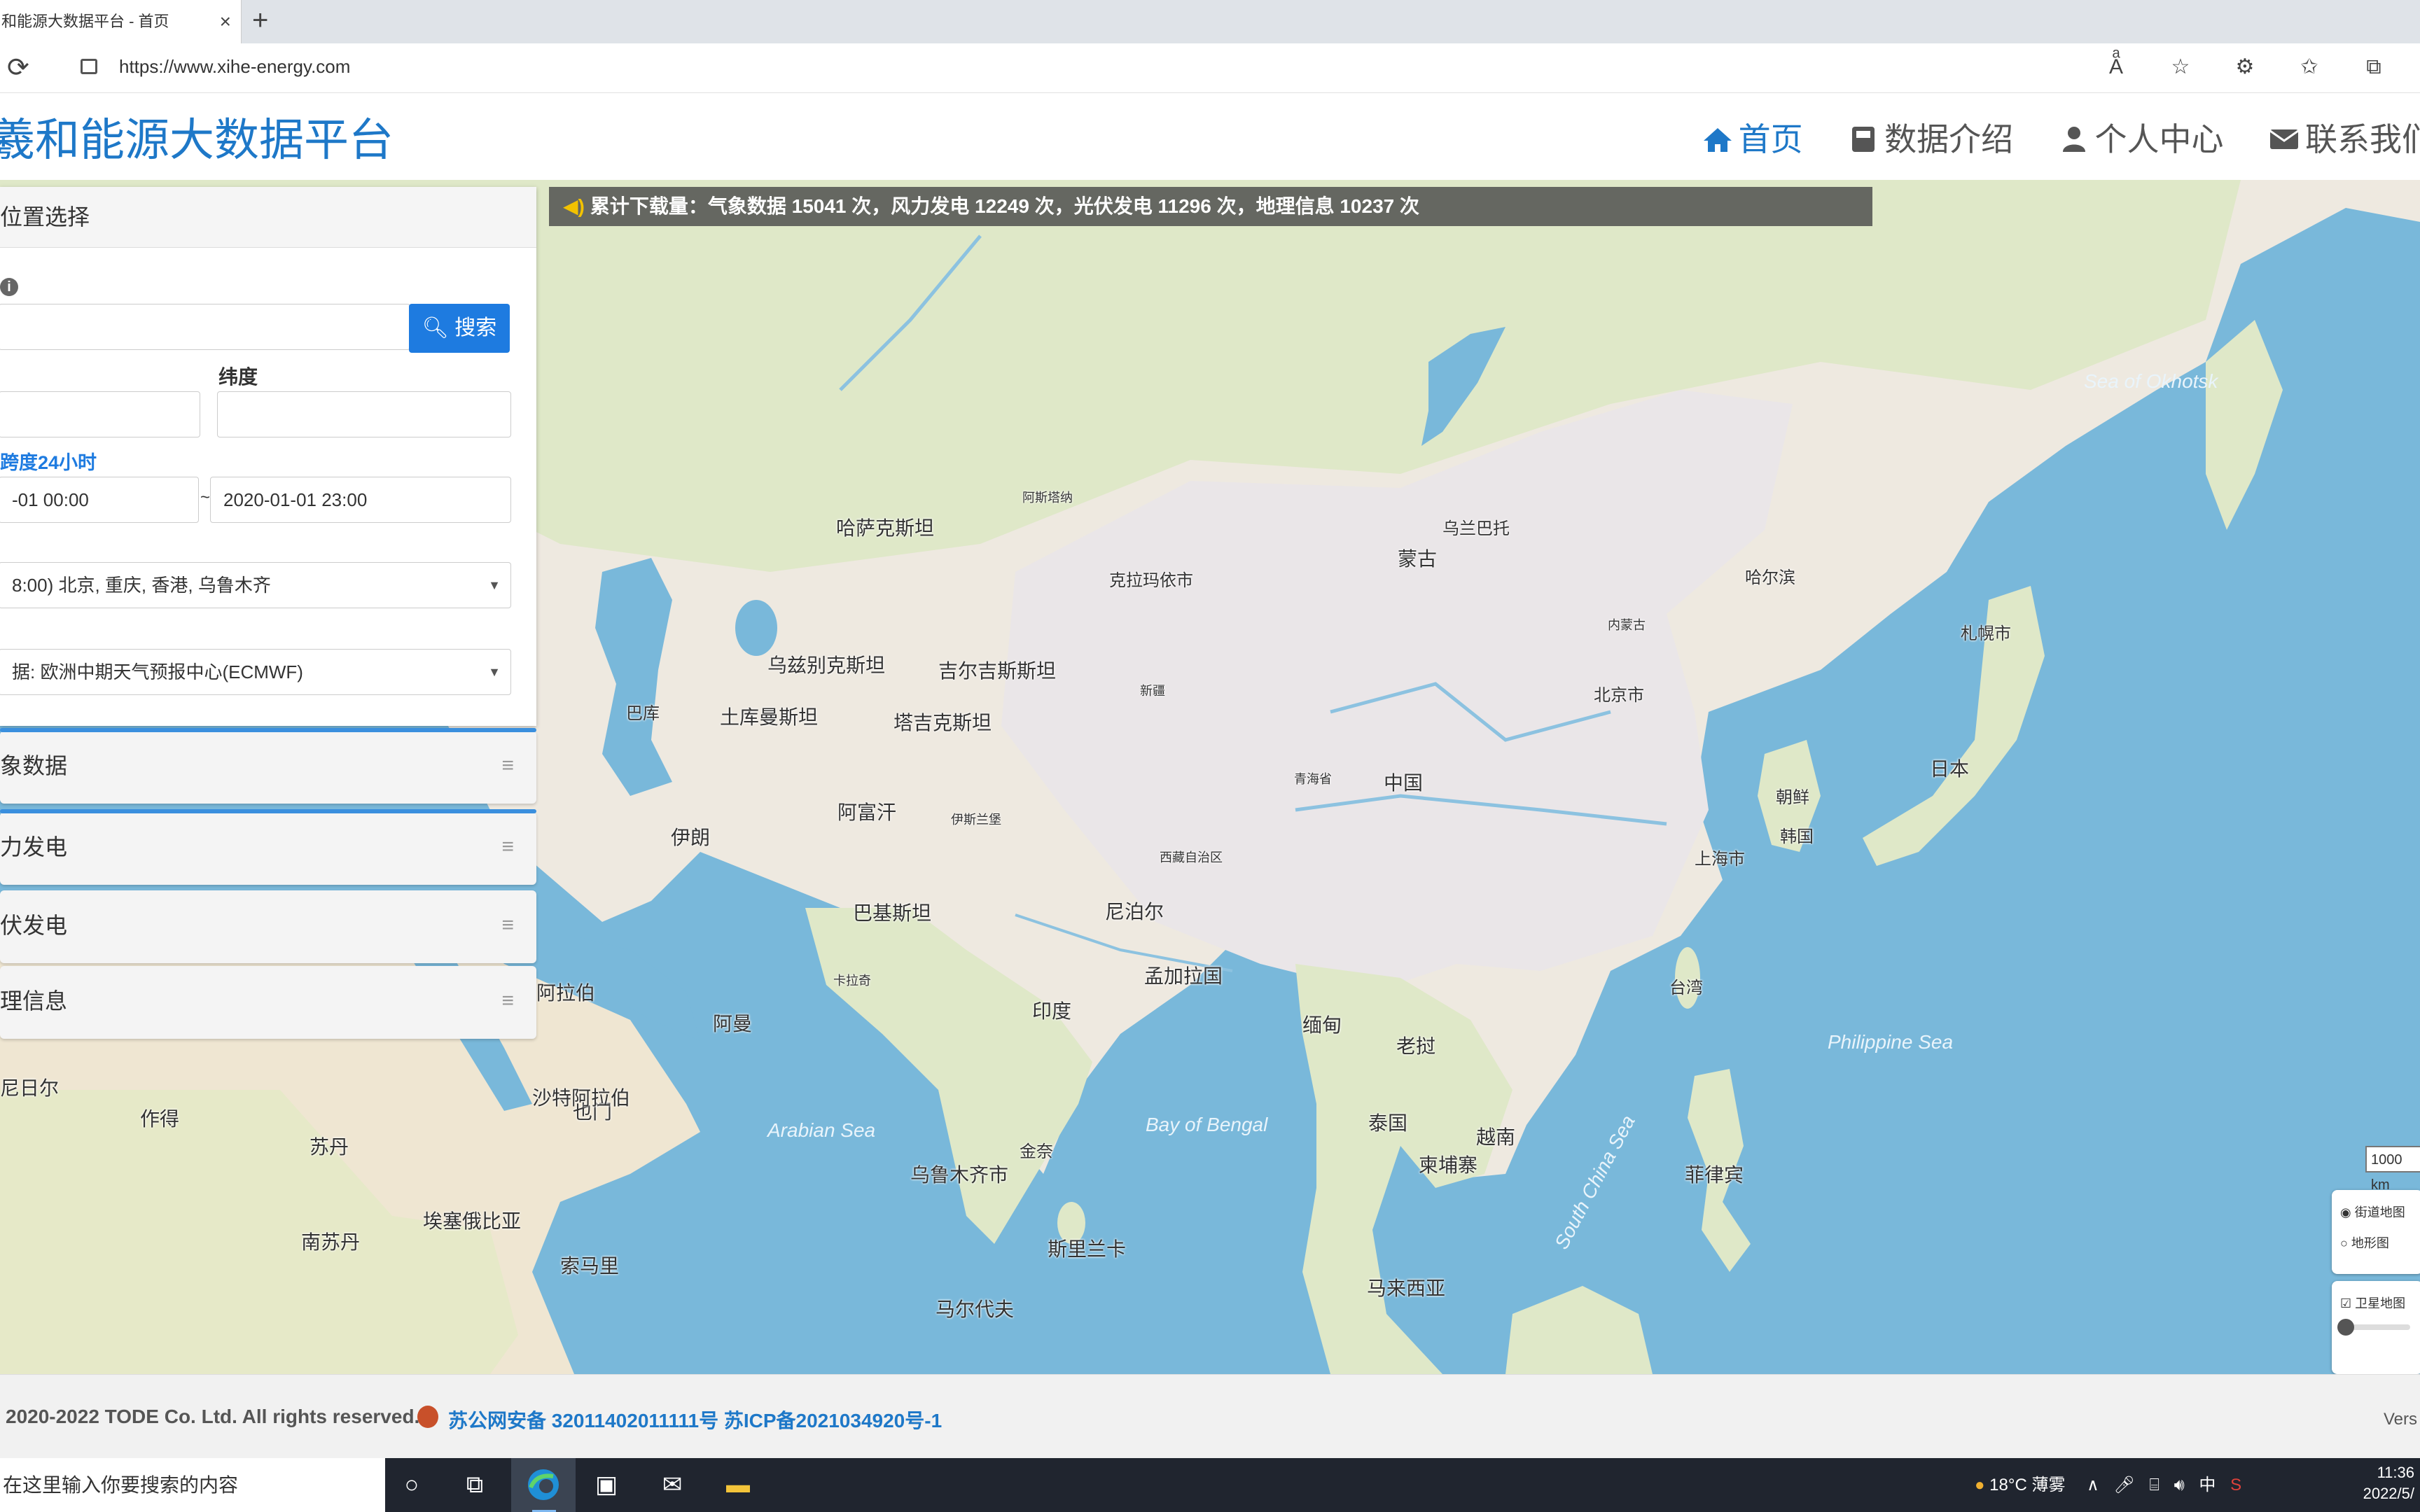 The image size is (2420, 1512). I want to click on main-nav: 首页 数据介绍 个人中心 联系我们, so click(2040, 137).